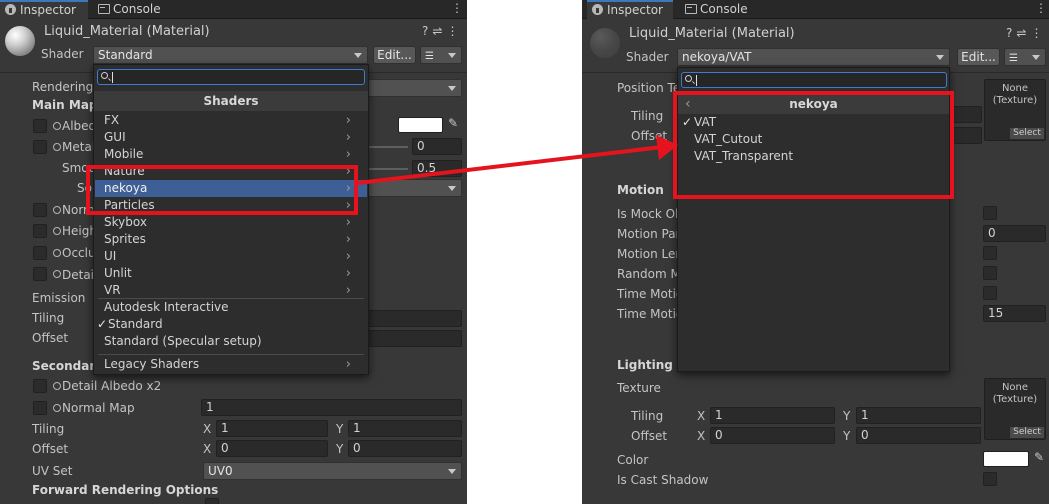  What do you see at coordinates (667, 147) in the screenshot?
I see `arrow-head` at bounding box center [667, 147].